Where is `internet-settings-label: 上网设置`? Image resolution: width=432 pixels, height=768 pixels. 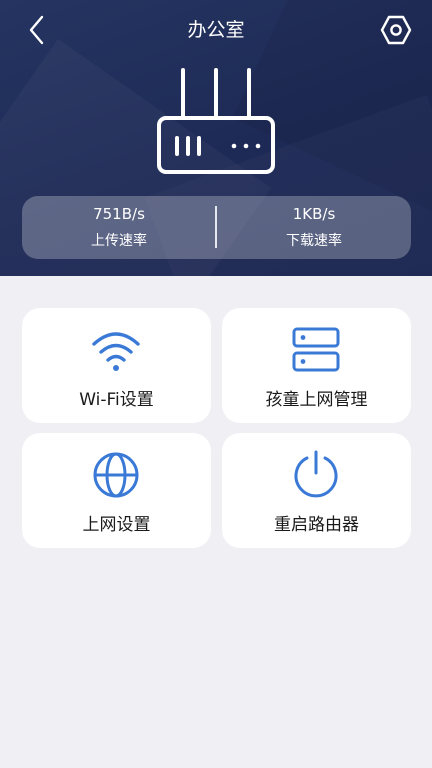 internet-settings-label: 上网设置 is located at coordinates (116, 525).